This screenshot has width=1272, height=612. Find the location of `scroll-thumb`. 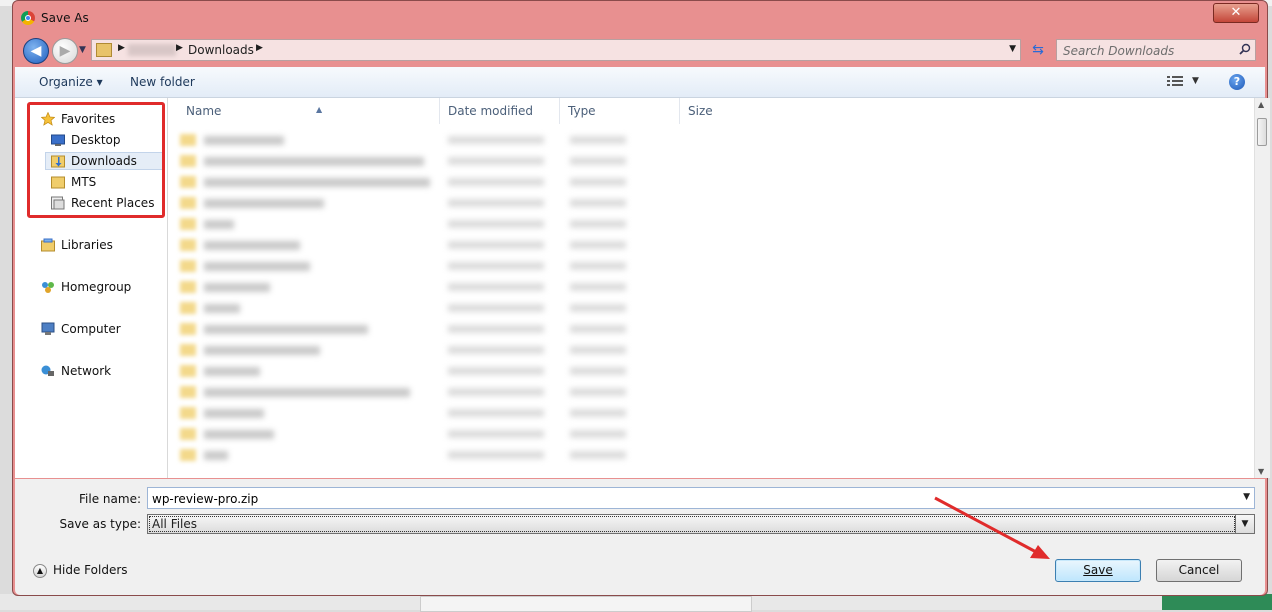

scroll-thumb is located at coordinates (1262, 132).